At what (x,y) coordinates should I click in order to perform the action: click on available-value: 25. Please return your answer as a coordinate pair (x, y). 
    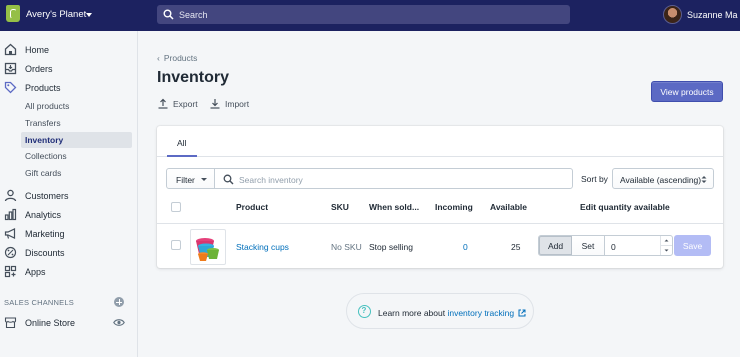
    Looking at the image, I should click on (516, 247).